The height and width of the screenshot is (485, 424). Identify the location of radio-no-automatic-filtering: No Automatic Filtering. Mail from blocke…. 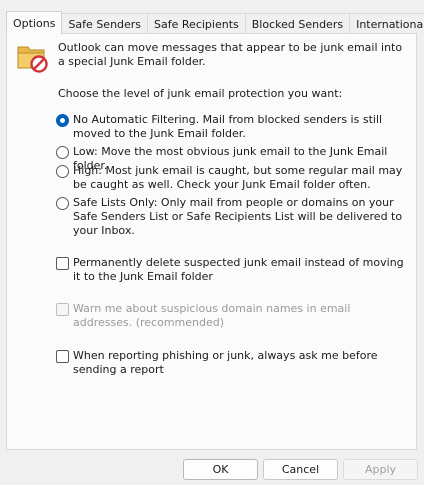
(234, 127).